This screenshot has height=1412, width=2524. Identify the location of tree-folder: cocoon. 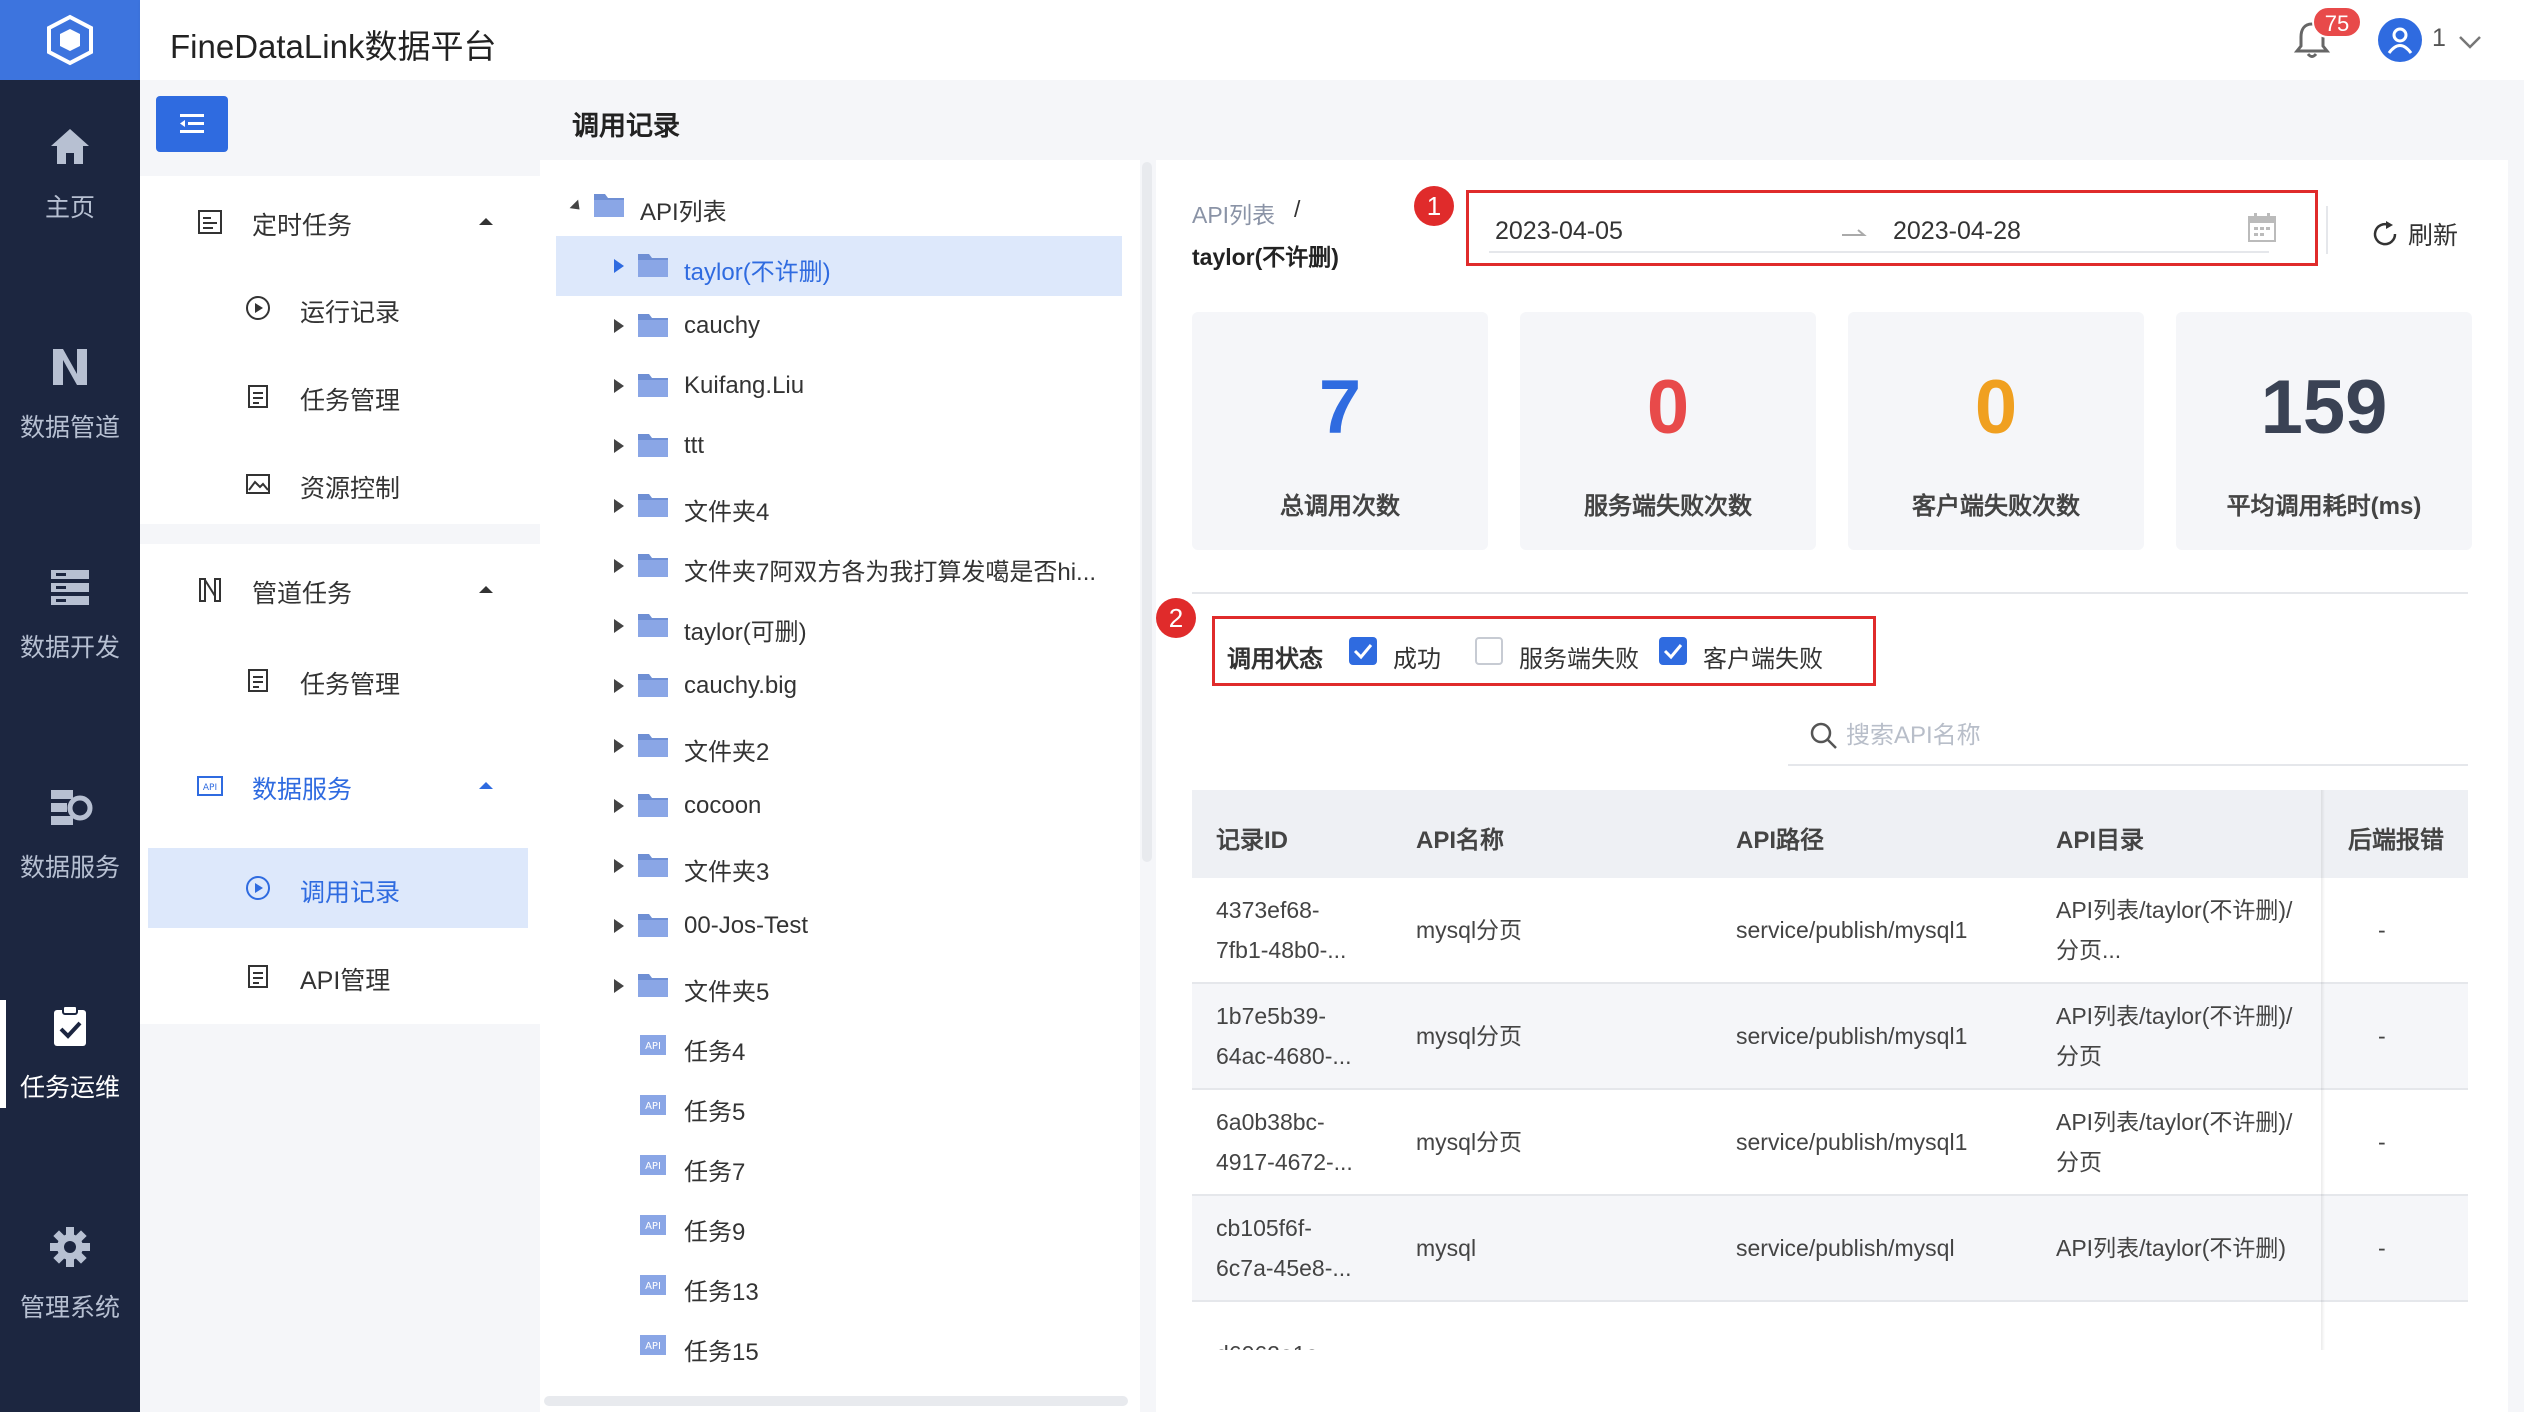
(839, 806).